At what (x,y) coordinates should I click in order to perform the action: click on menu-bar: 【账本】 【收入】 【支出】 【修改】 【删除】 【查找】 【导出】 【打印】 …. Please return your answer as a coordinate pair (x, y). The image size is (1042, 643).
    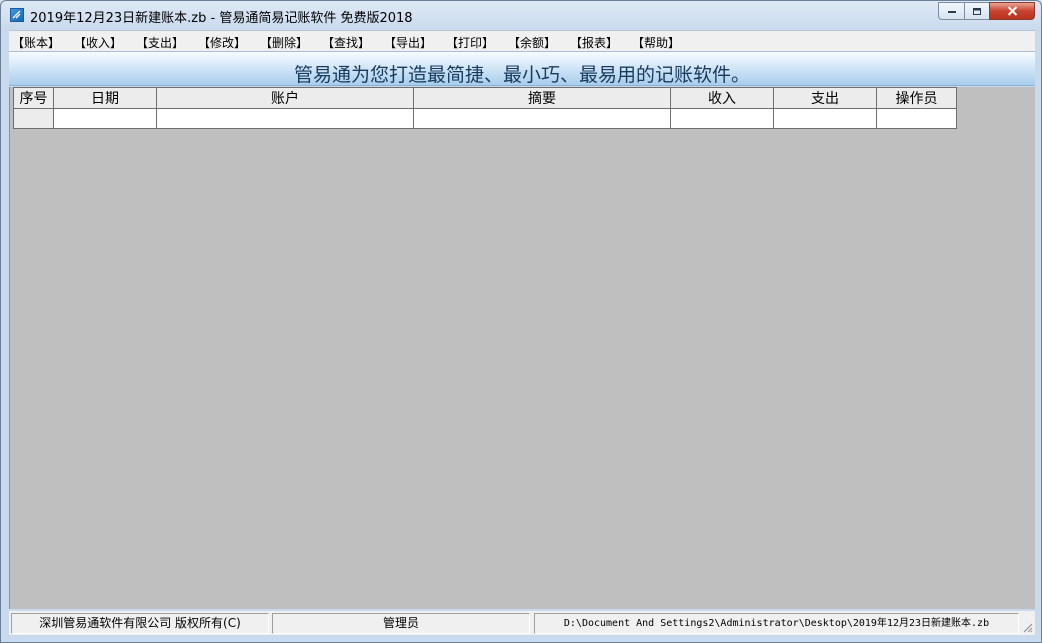
    Looking at the image, I should click on (522, 40).